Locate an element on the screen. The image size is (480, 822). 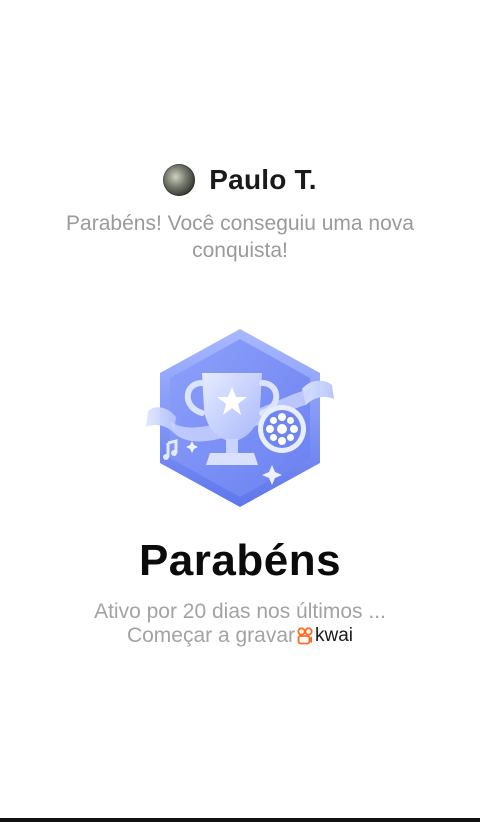
start-recording-text: Começar a gravar is located at coordinates (211, 635).